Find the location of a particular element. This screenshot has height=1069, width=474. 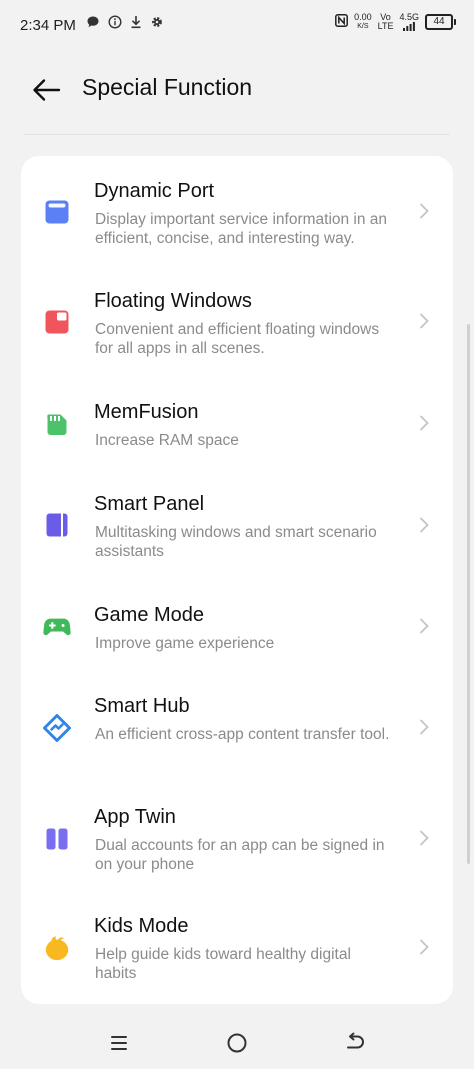

volte-indicator: Vo LTE is located at coordinates (385, 21).